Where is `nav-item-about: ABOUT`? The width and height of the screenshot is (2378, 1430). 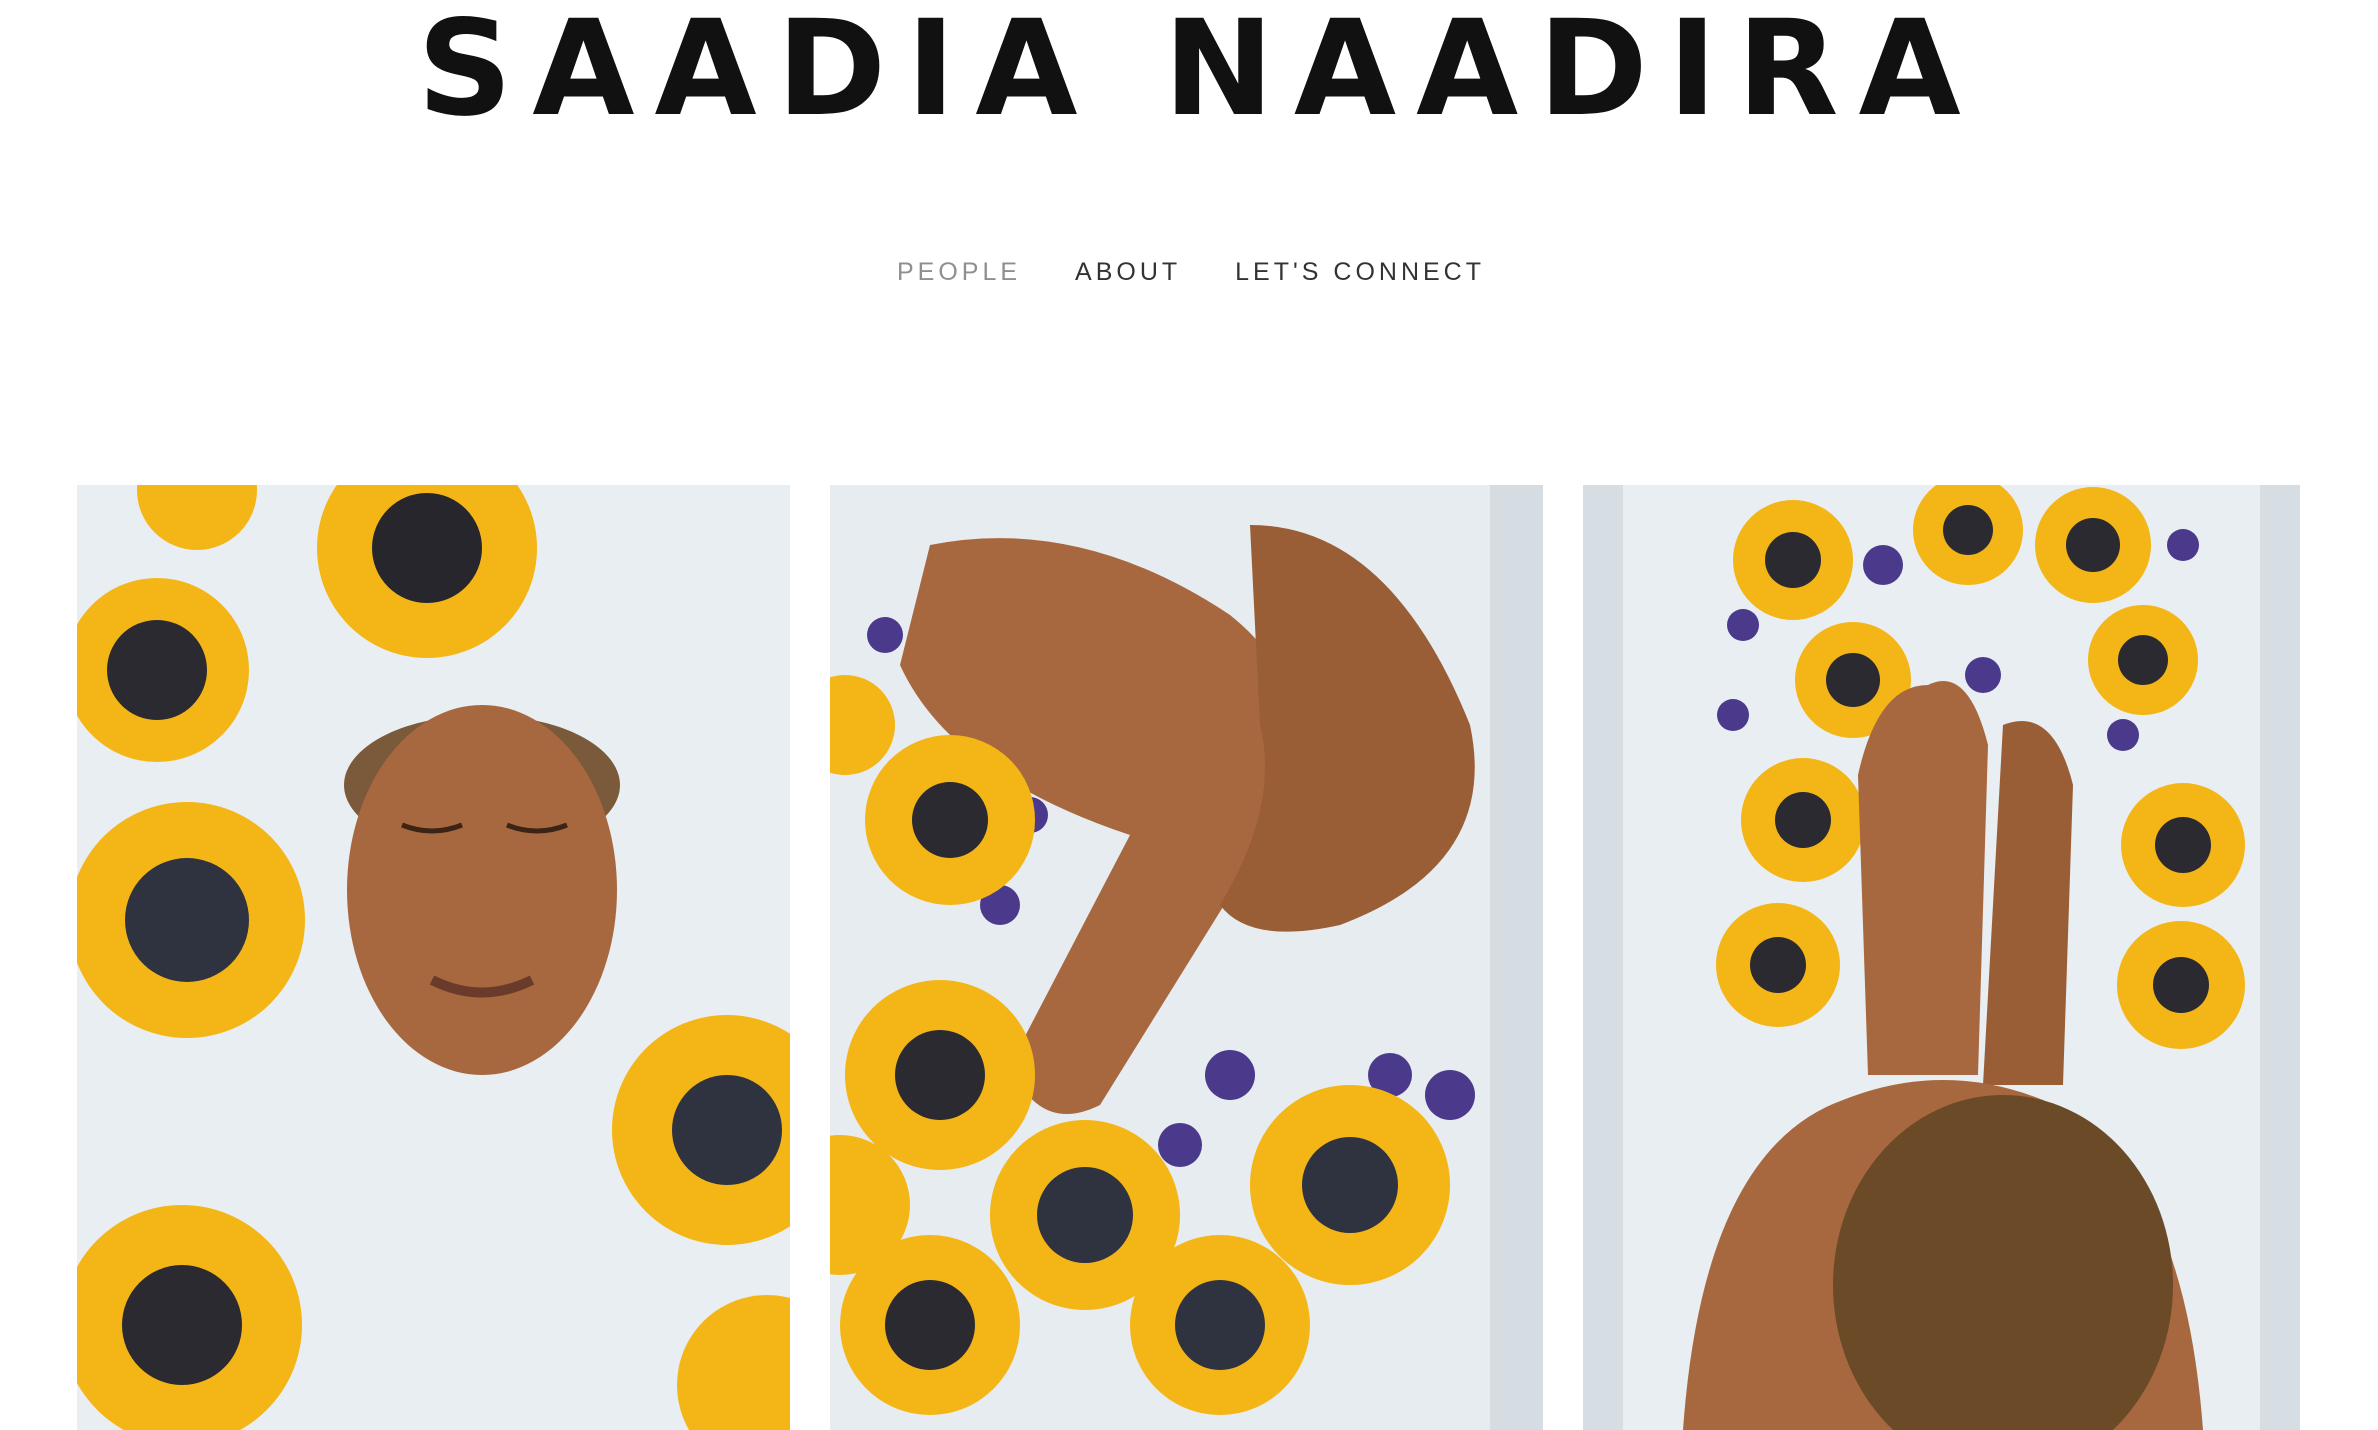
nav-item-about: ABOUT is located at coordinates (1128, 272).